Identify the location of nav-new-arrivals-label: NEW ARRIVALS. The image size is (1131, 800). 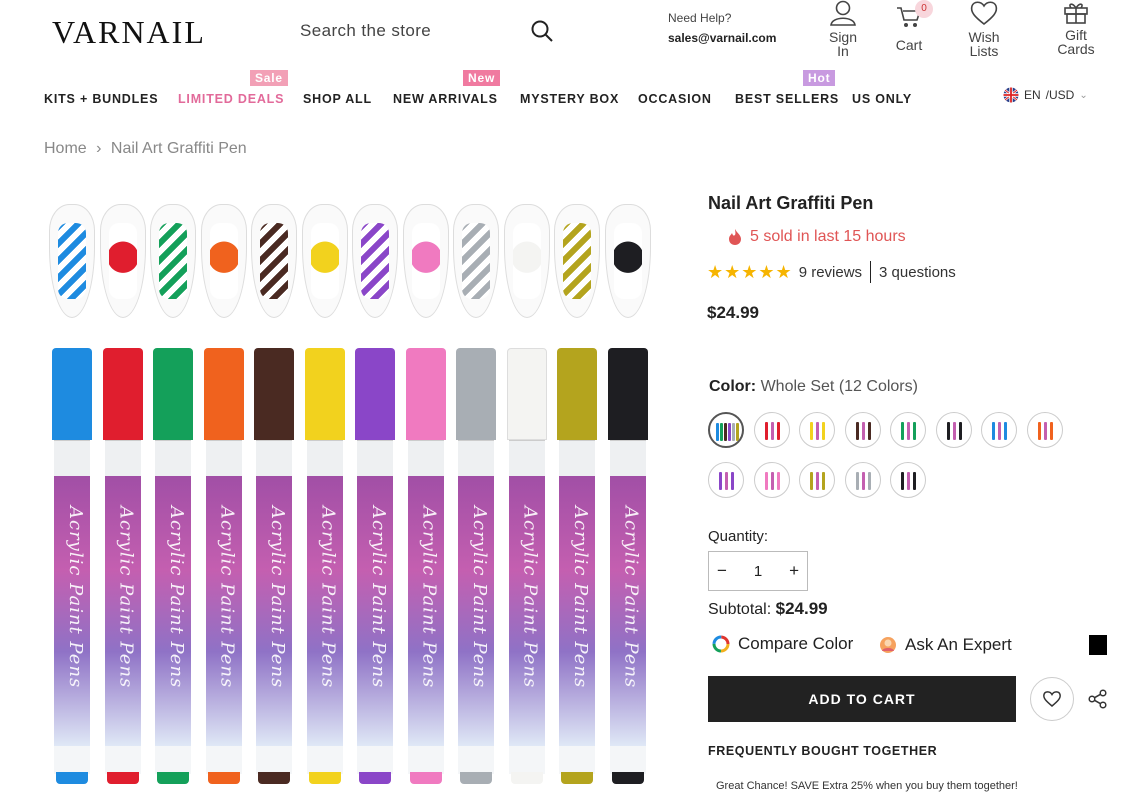
(445, 99).